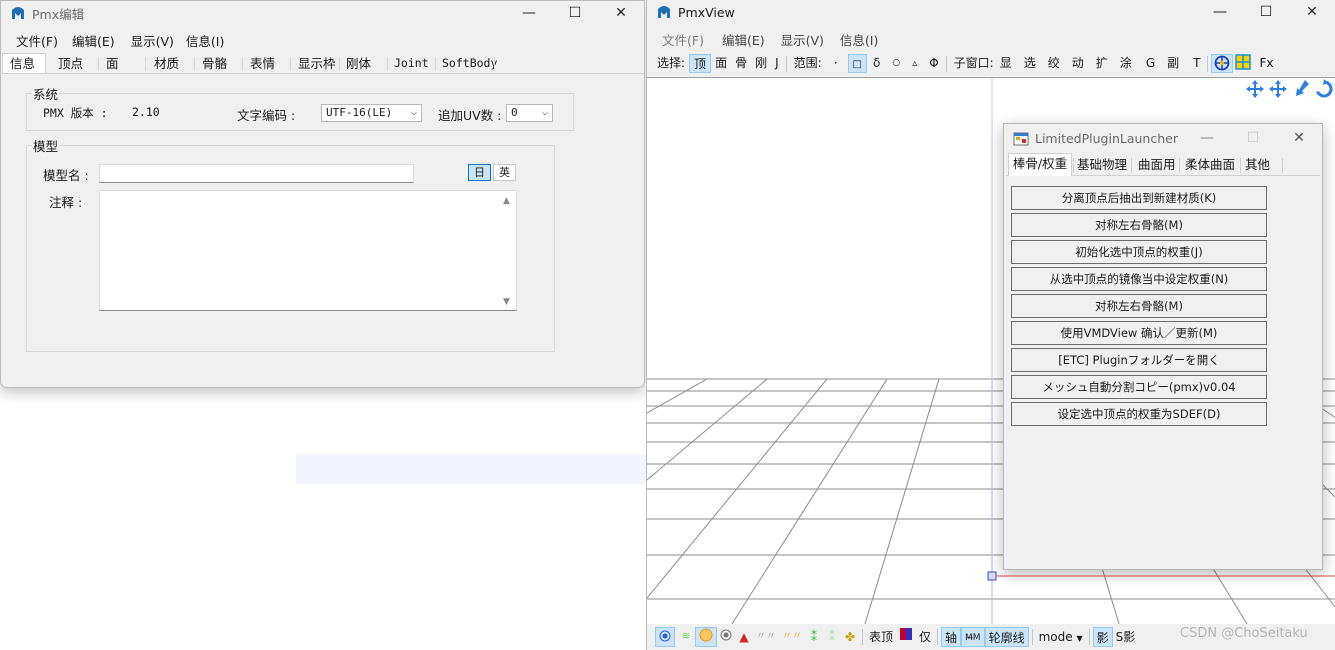 This screenshot has width=1335, height=650. I want to click on zoom-button, so click(1300, 89).